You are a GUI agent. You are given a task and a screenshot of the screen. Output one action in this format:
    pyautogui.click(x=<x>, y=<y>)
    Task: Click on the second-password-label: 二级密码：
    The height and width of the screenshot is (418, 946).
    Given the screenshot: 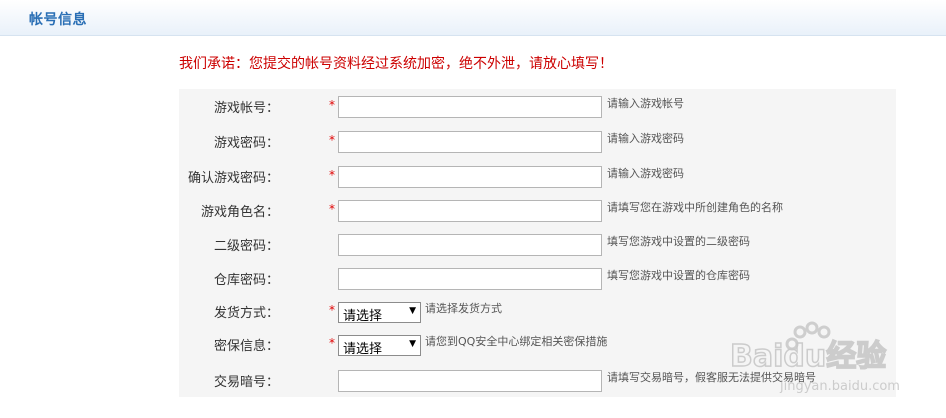 What is the action you would take?
    pyautogui.click(x=246, y=246)
    